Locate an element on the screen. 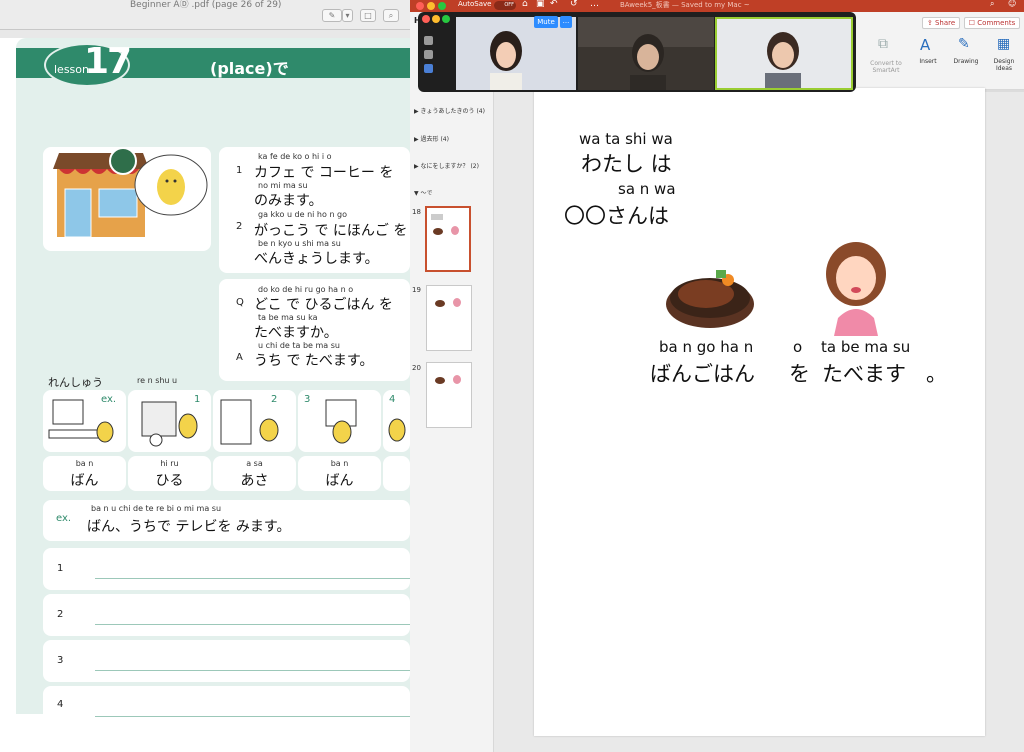 The image size is (1024, 752). window-illustration is located at coordinates (341, 421).